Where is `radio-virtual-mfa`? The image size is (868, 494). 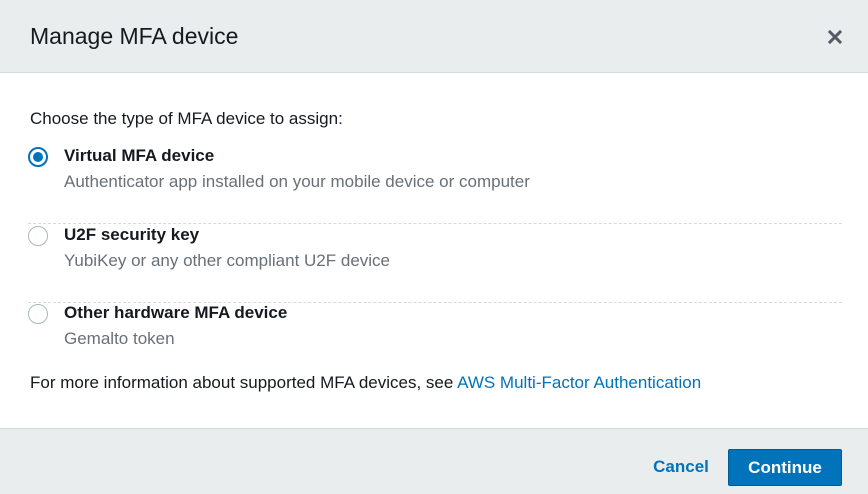
radio-virtual-mfa is located at coordinates (38, 157).